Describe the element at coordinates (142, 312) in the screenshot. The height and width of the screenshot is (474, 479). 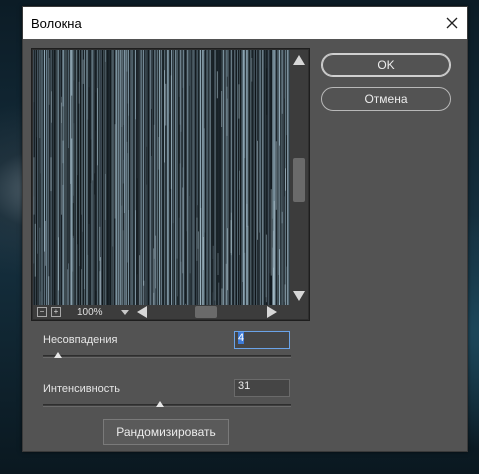
I see `scroll-left-icon` at that location.